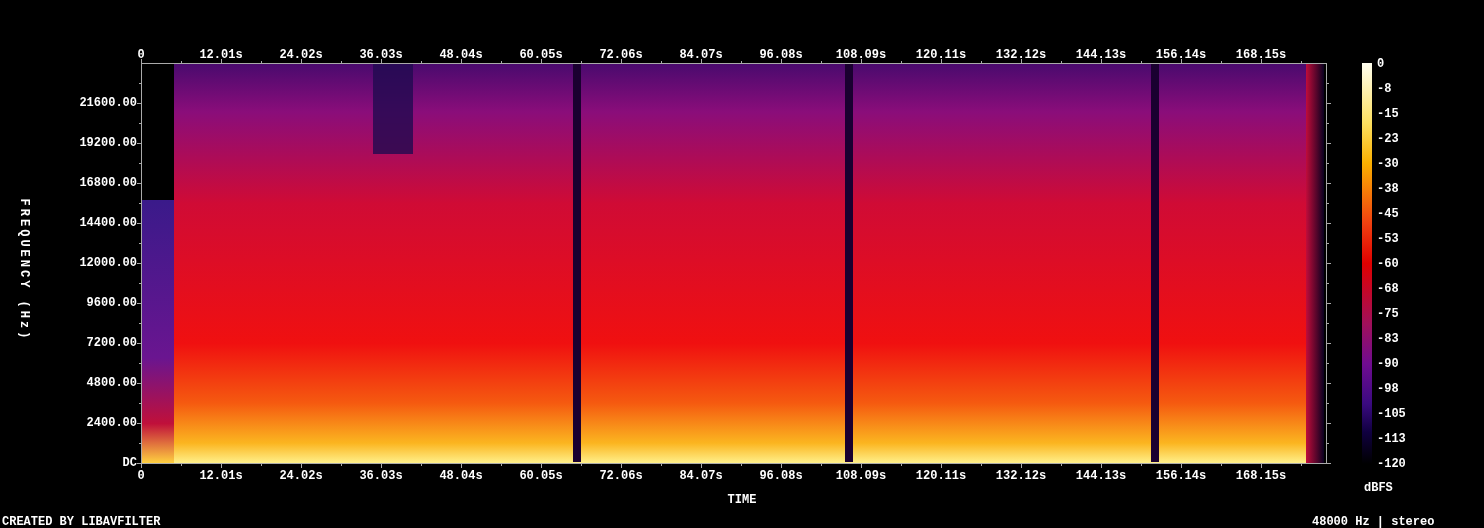  I want to click on axis-title: FREQUENCY (Hz), so click(24, 270).